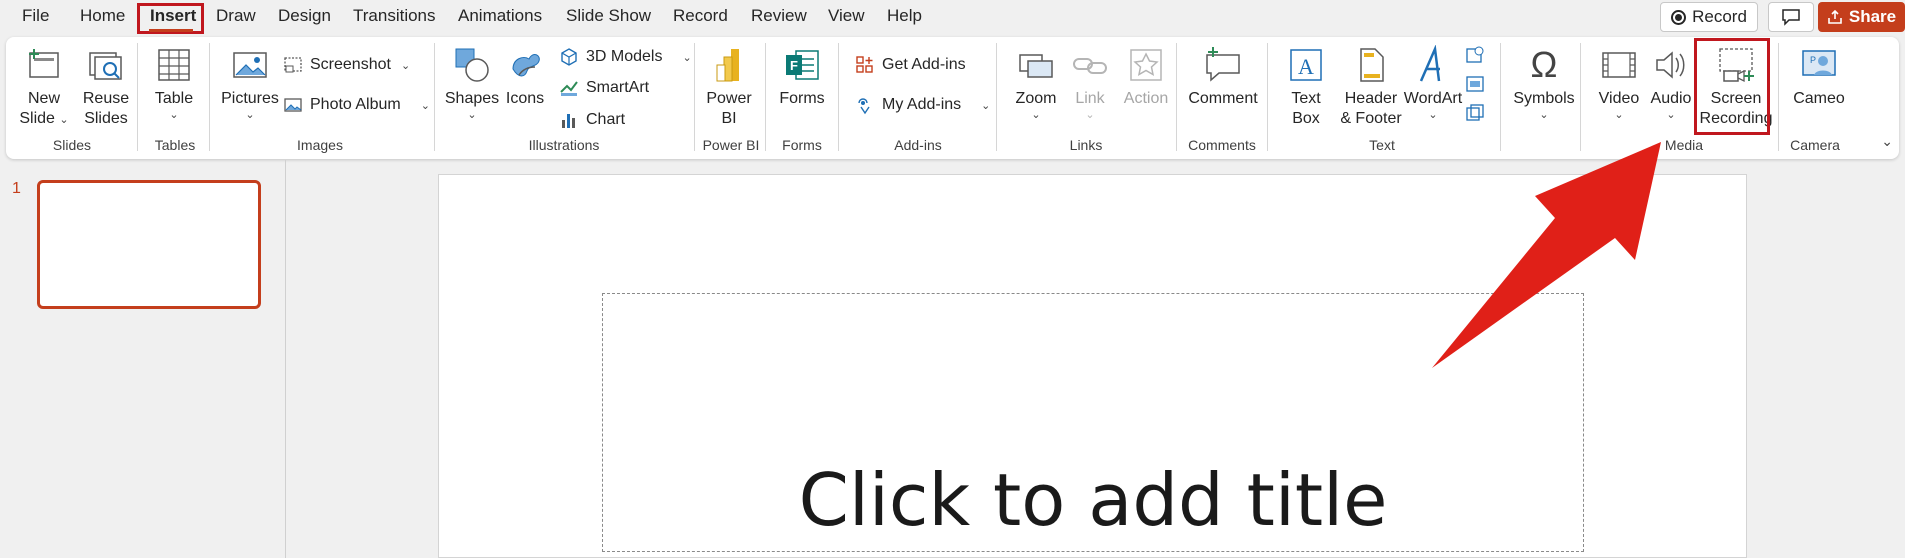 Image resolution: width=1905 pixels, height=558 pixels. I want to click on screen-recording-highlight-box, so click(1732, 86).